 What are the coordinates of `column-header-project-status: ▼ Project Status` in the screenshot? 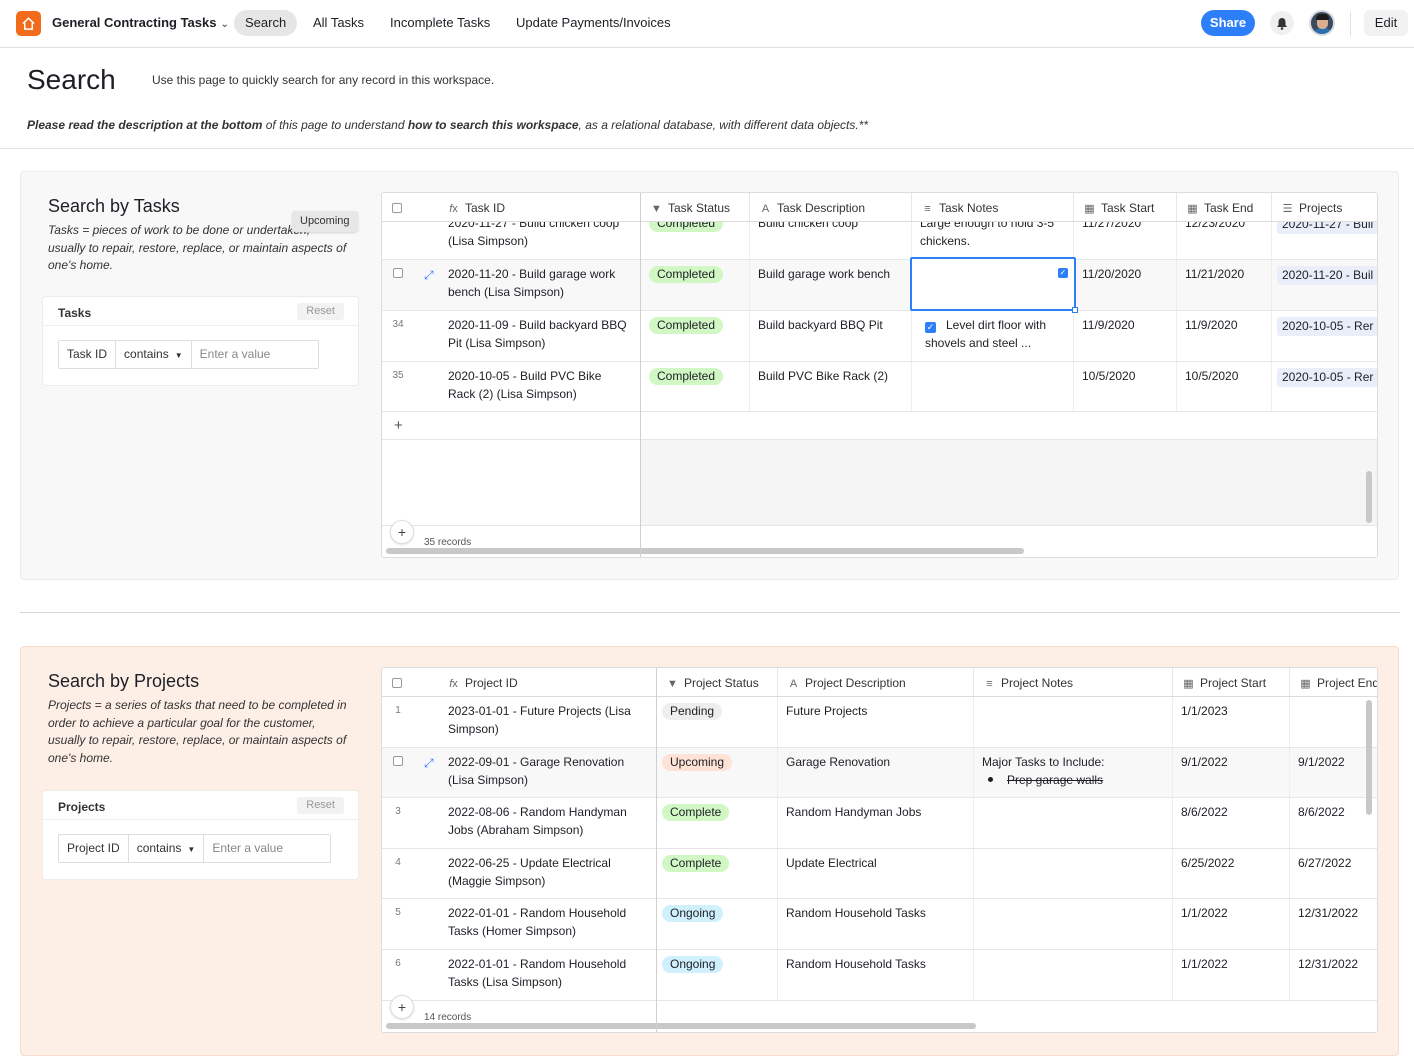 It's located at (717, 682).